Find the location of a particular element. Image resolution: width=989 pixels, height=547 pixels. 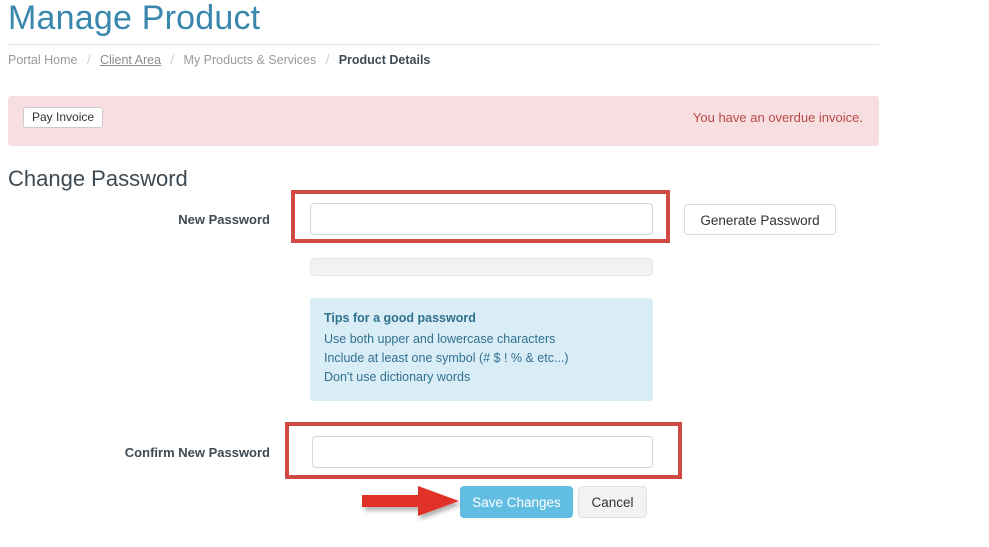

save-changes-button: Save Changes is located at coordinates (516, 502).